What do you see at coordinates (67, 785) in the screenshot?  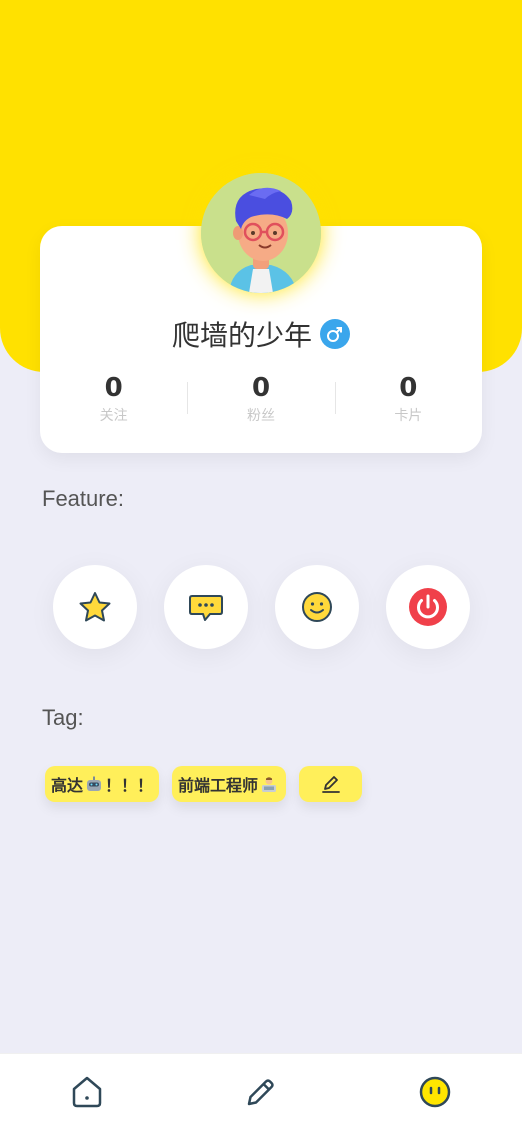 I see `tag-text: 高达` at bounding box center [67, 785].